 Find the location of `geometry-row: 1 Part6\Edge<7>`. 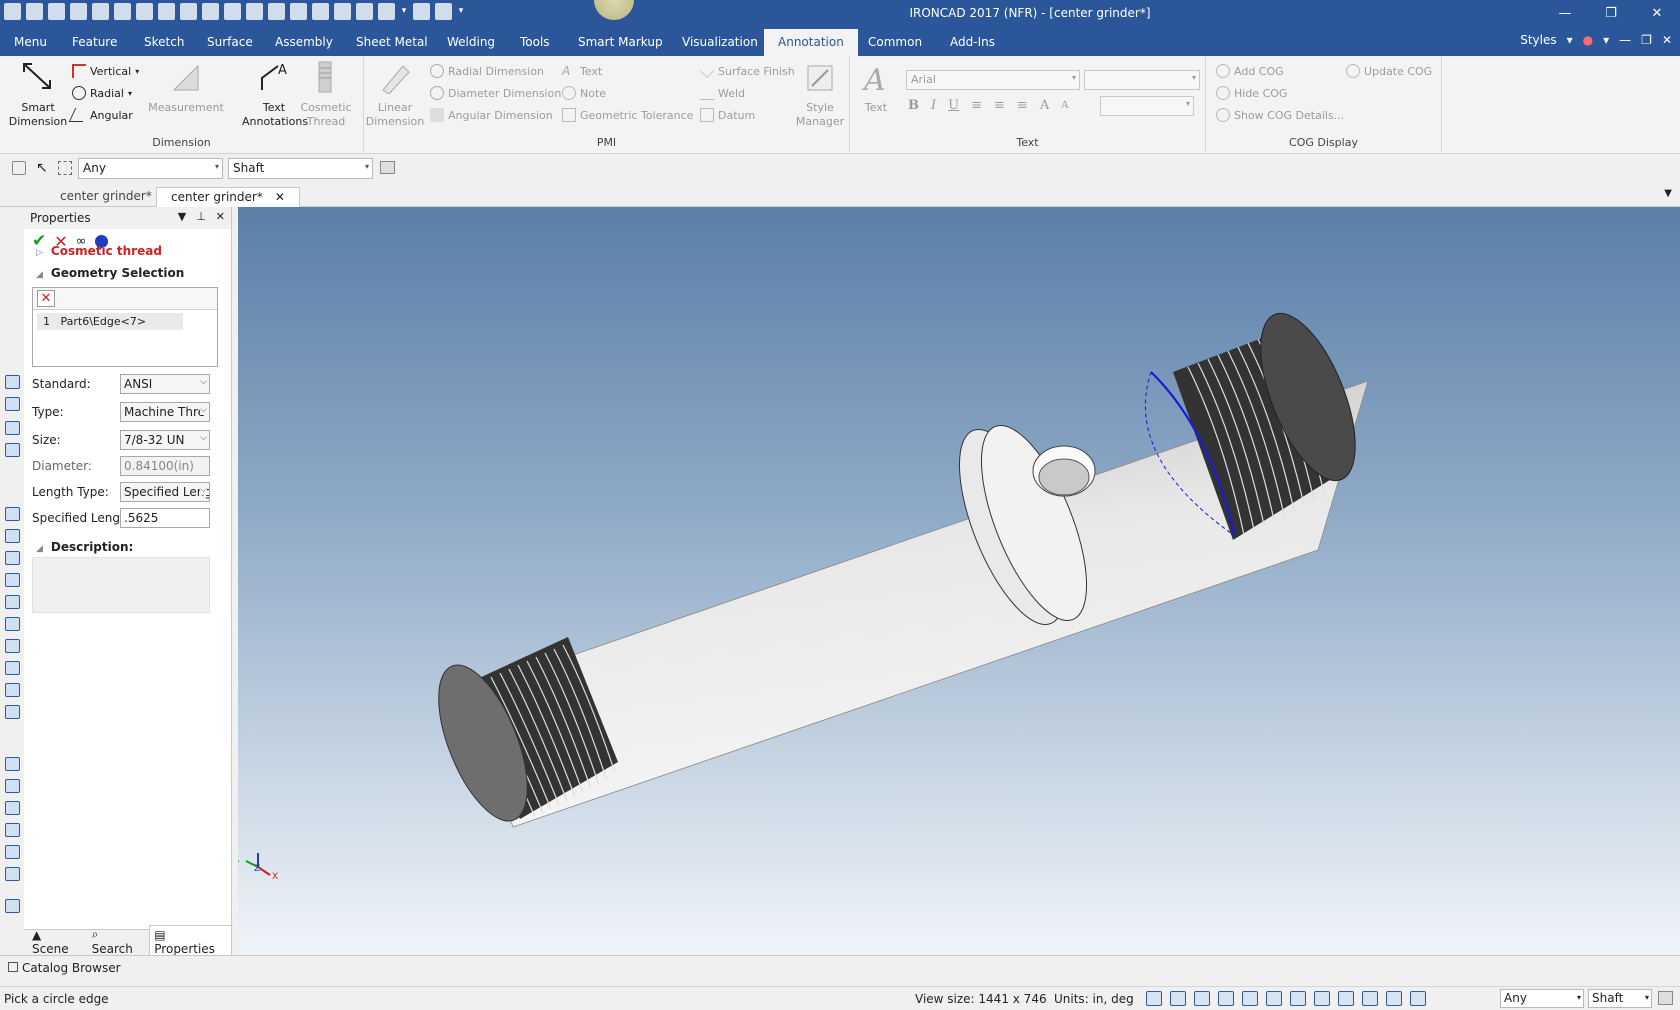

geometry-row: 1 Part6\Edge<7> is located at coordinates (110, 321).